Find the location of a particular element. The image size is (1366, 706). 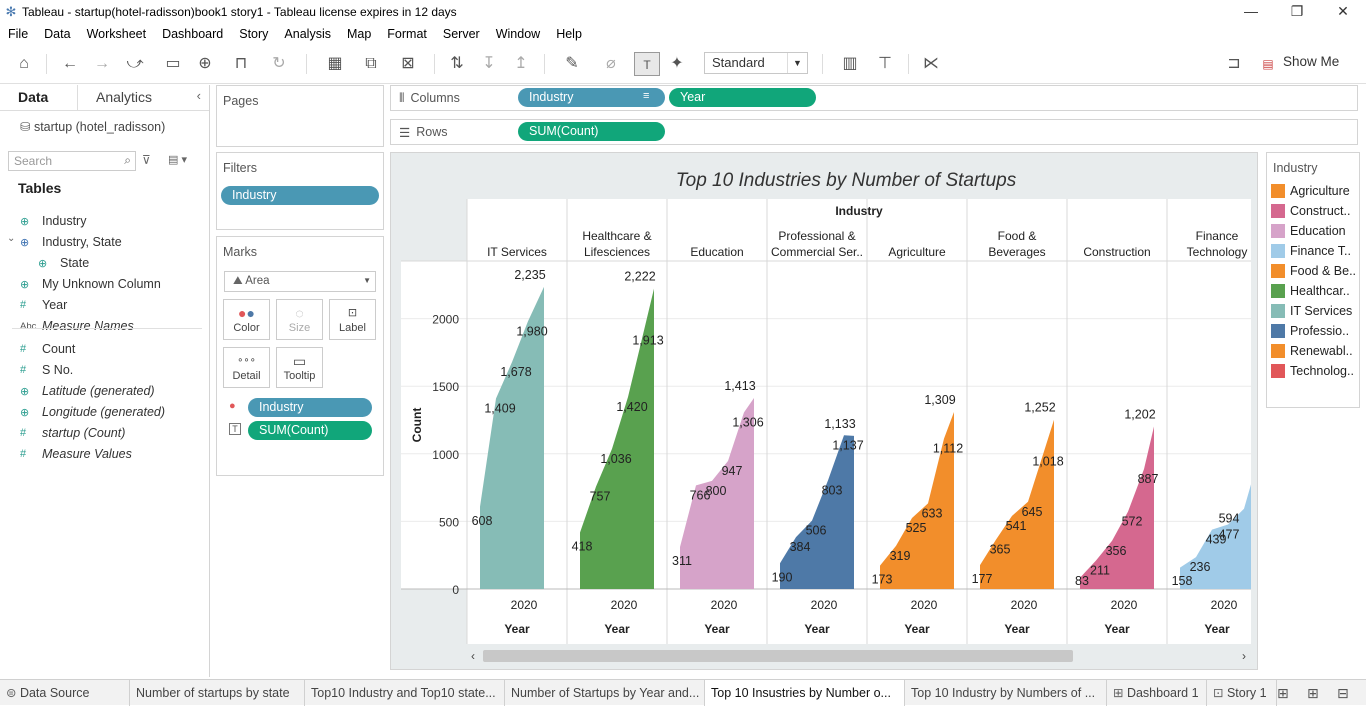

sheet-tab: ⊡ Story 1 is located at coordinates (1242, 693).